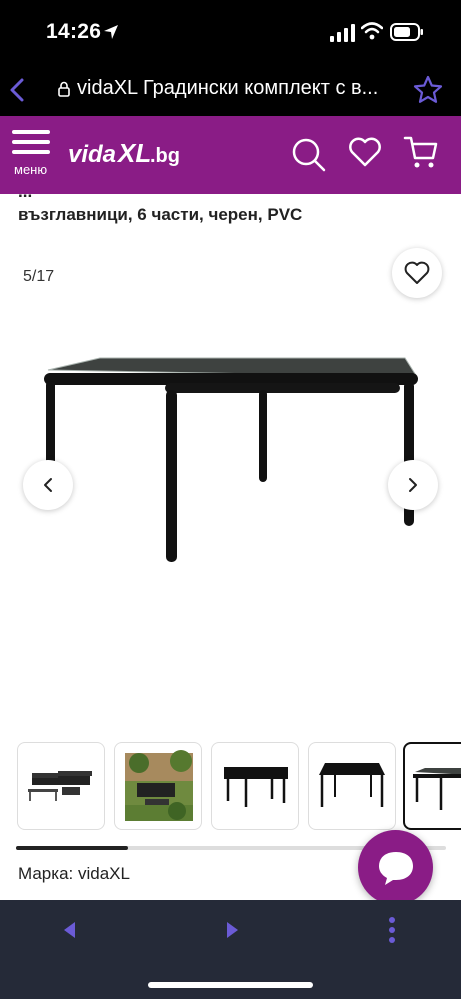 The image size is (461, 999). I want to click on chevron-right-icon, so click(413, 485).